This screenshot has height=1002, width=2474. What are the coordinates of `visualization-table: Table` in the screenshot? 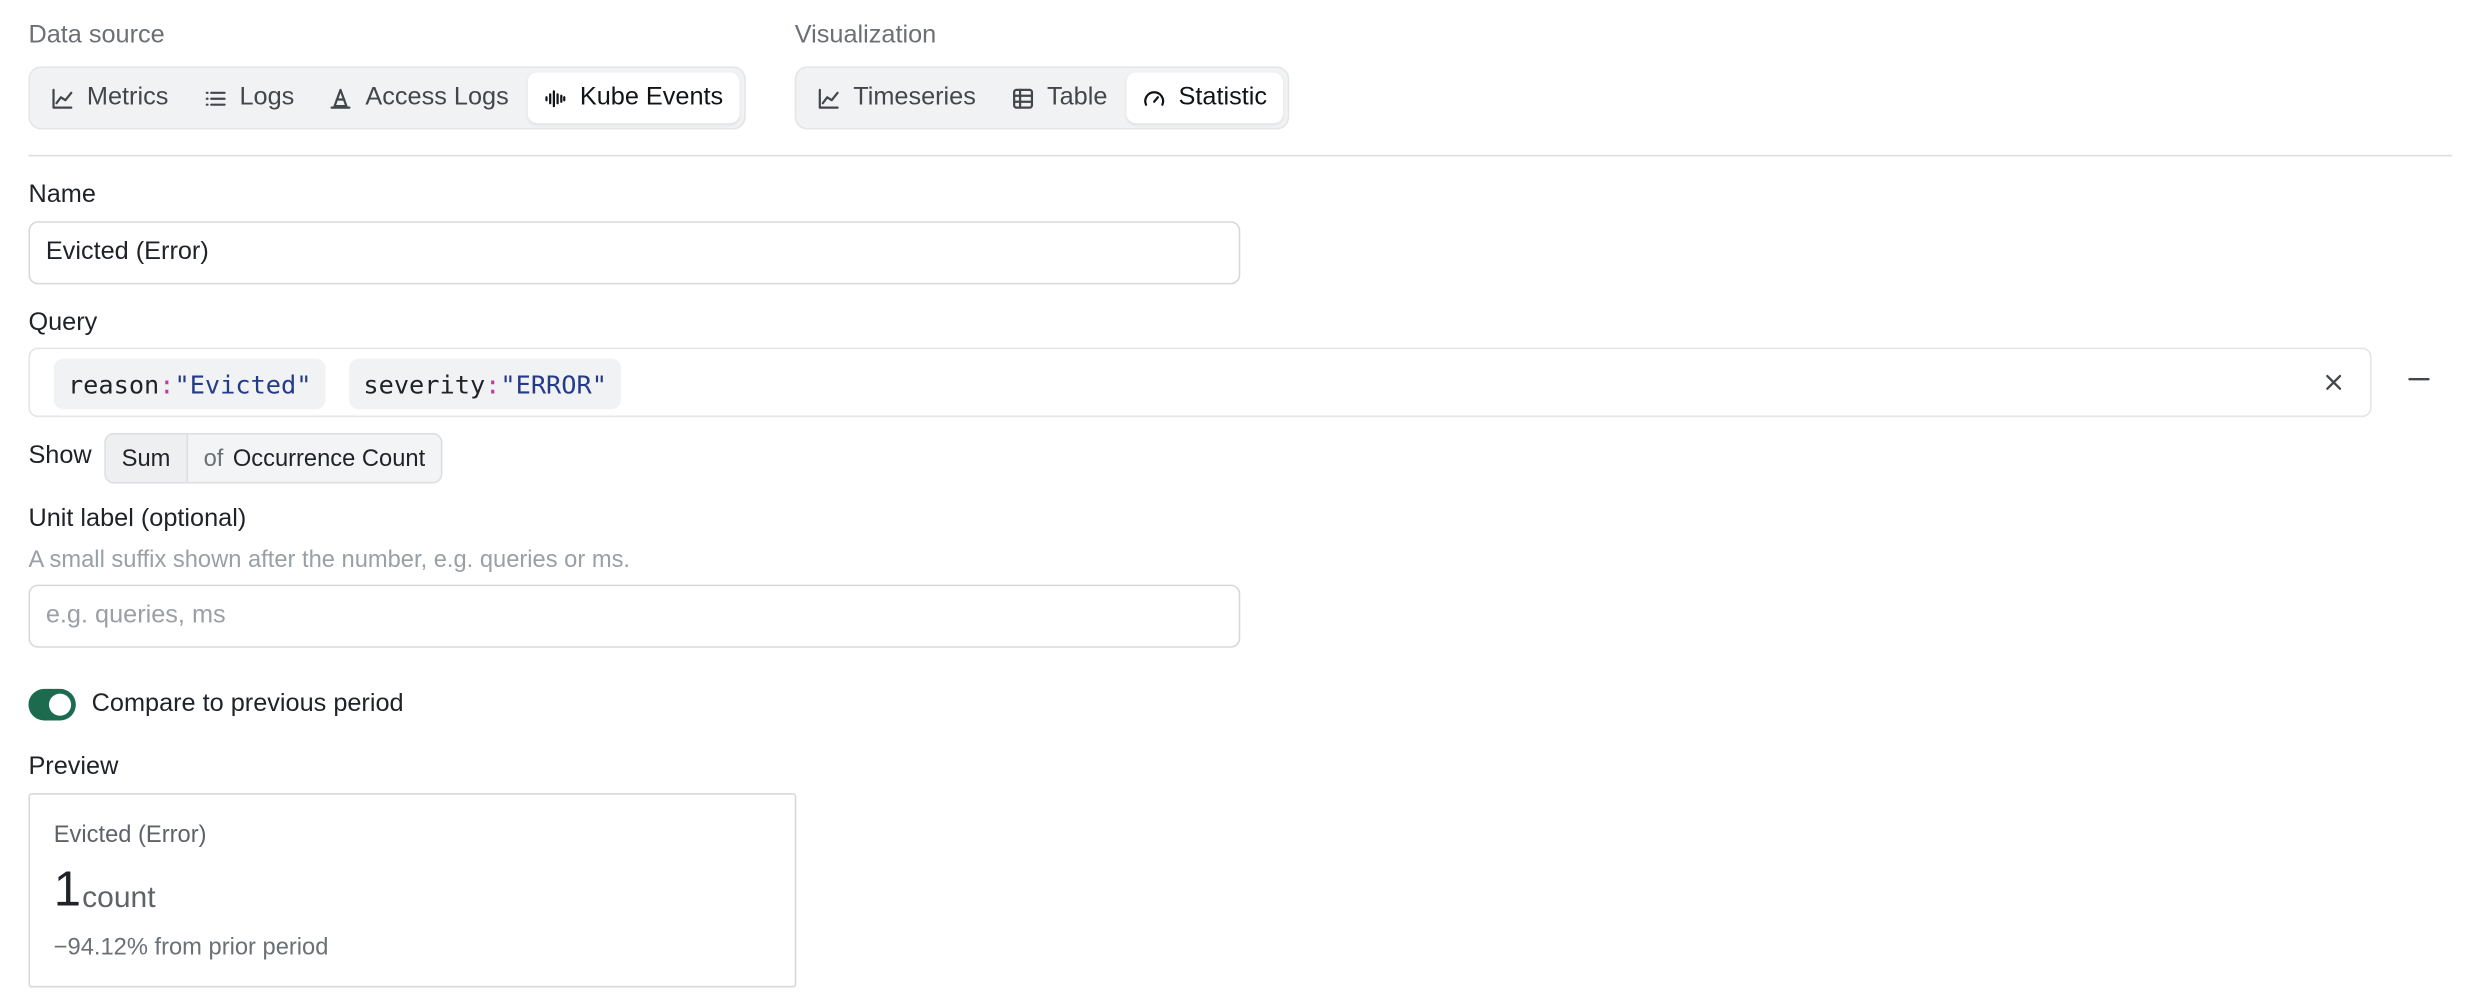 It's located at (1059, 98).